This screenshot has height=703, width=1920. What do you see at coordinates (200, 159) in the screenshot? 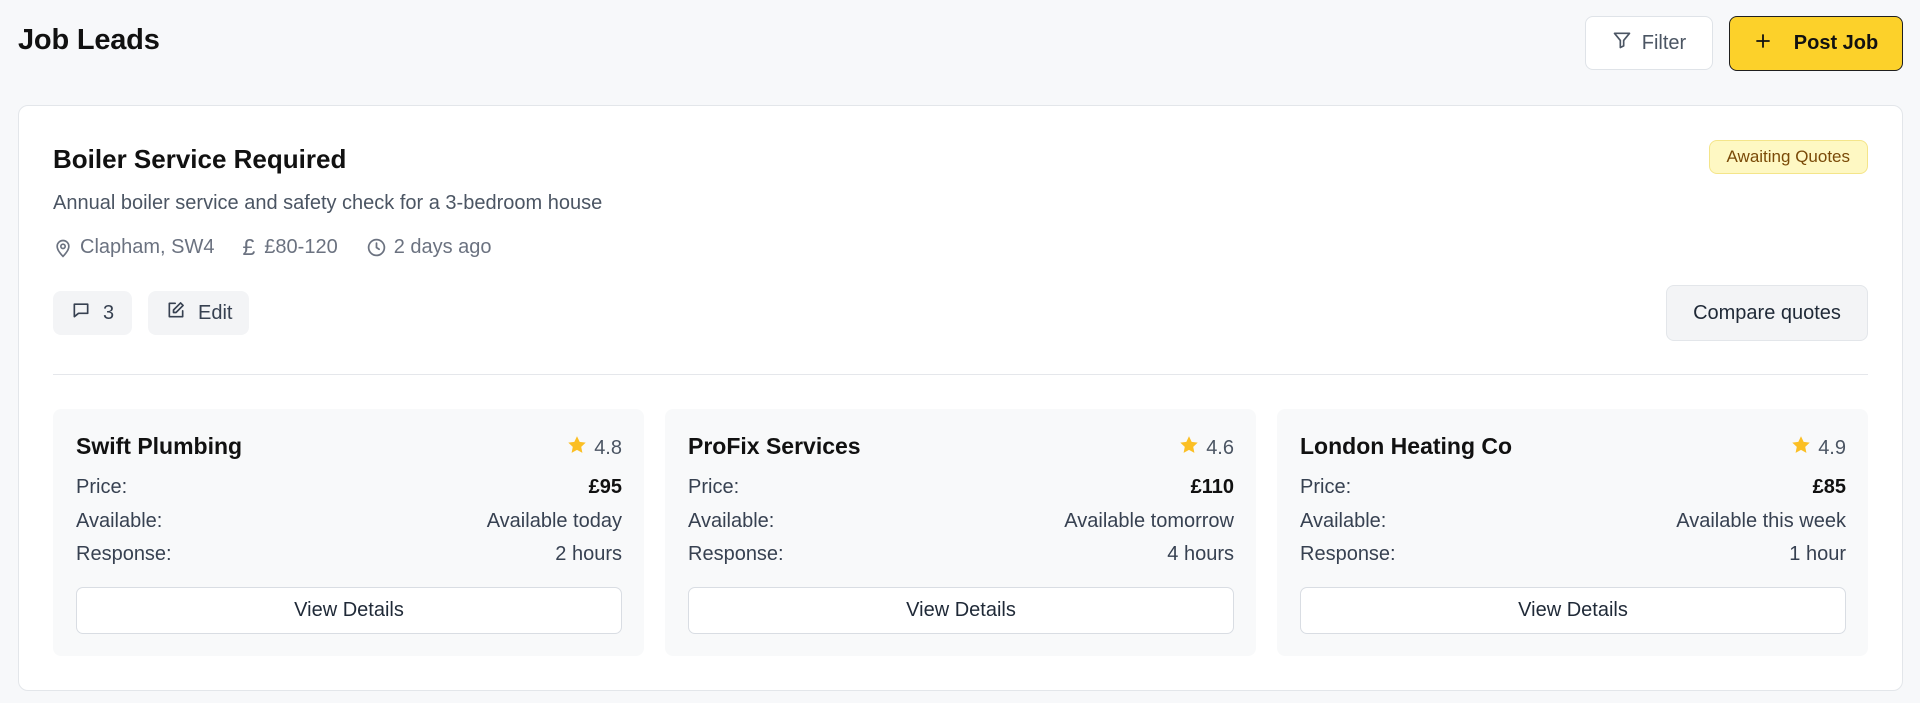
I see `job-title: Boiler Service Required` at bounding box center [200, 159].